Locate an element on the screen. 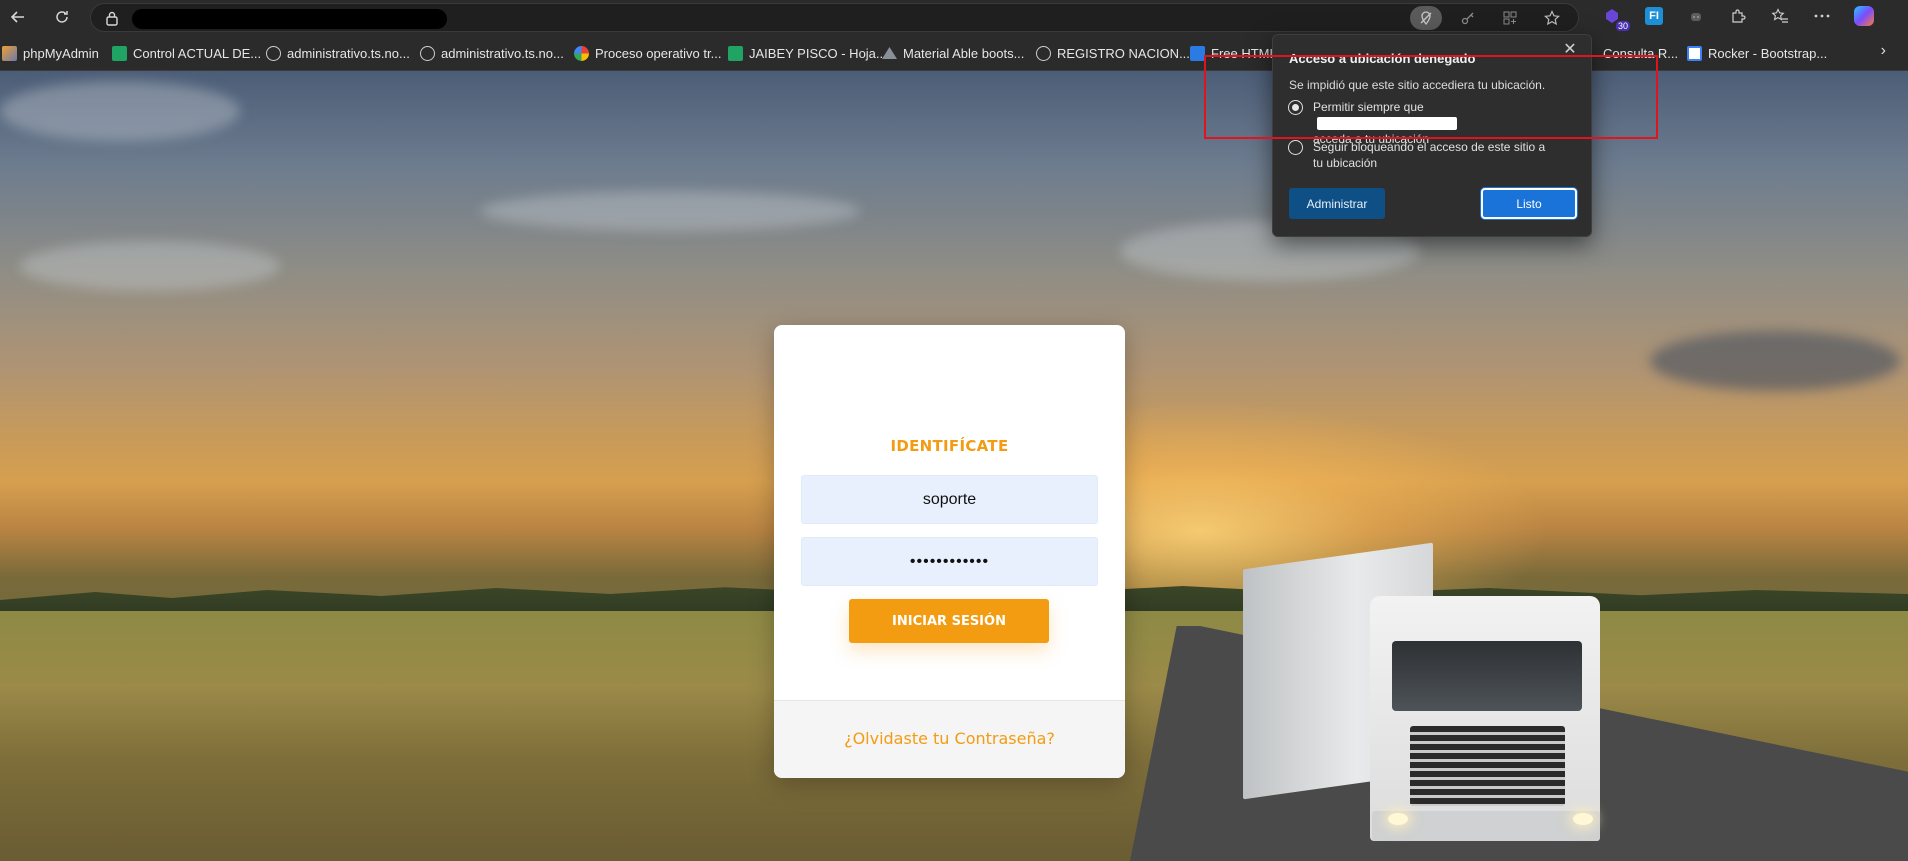 Image resolution: width=1908 pixels, height=861 pixels. extension-icons: 30 FI is located at coordinates (1738, 17).